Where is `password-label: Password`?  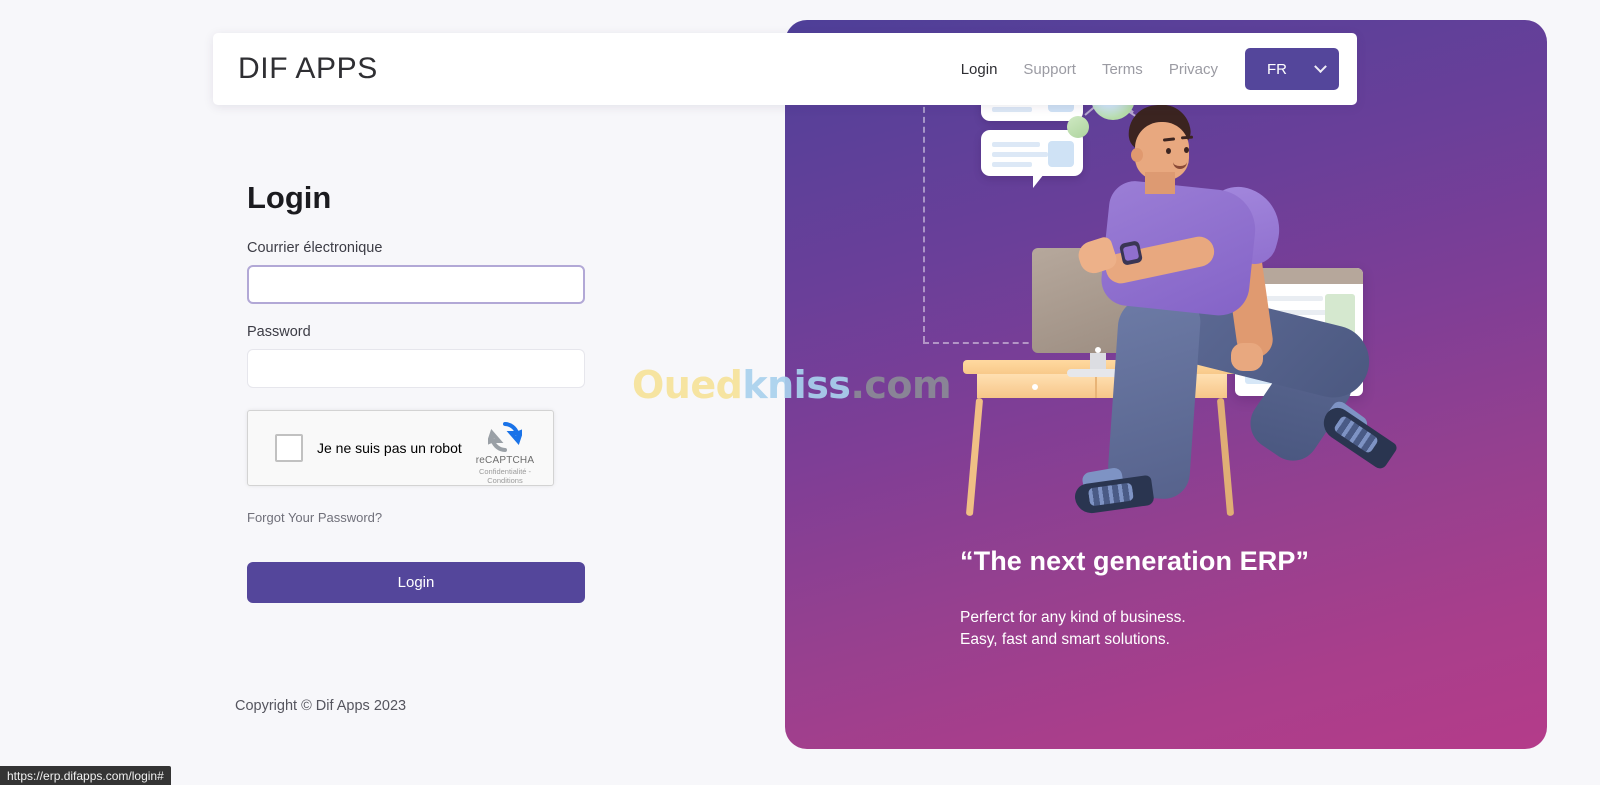 password-label: Password is located at coordinates (279, 332).